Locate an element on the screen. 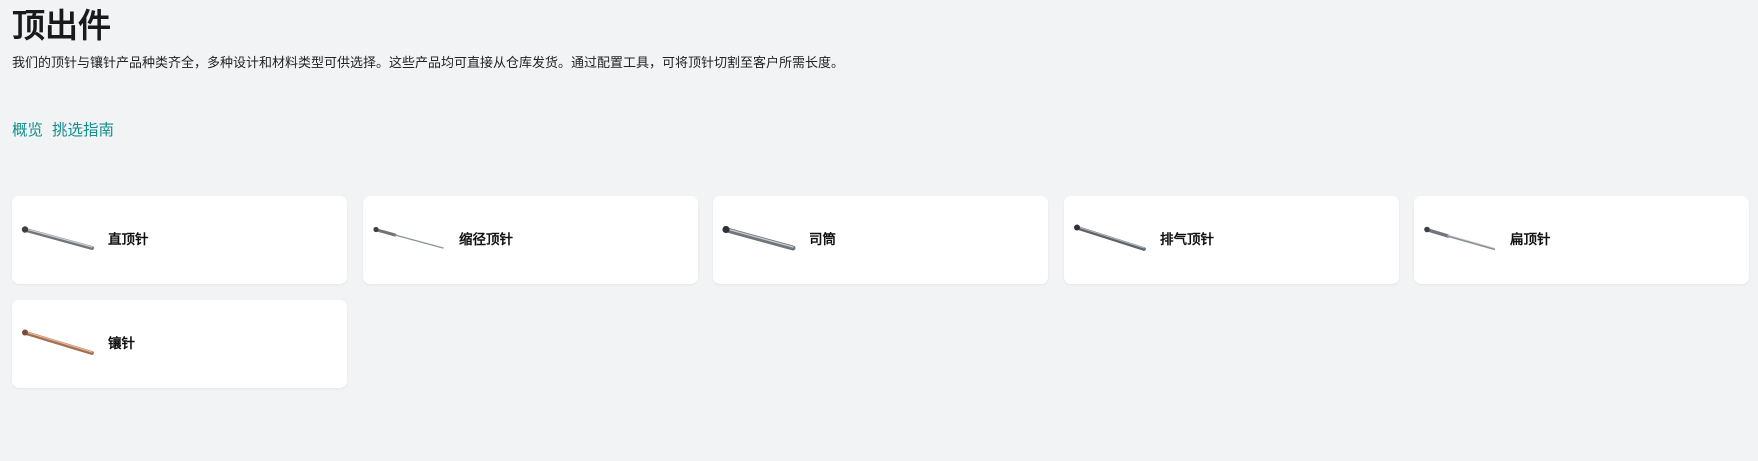  core-pin-icon is located at coordinates (58, 342).